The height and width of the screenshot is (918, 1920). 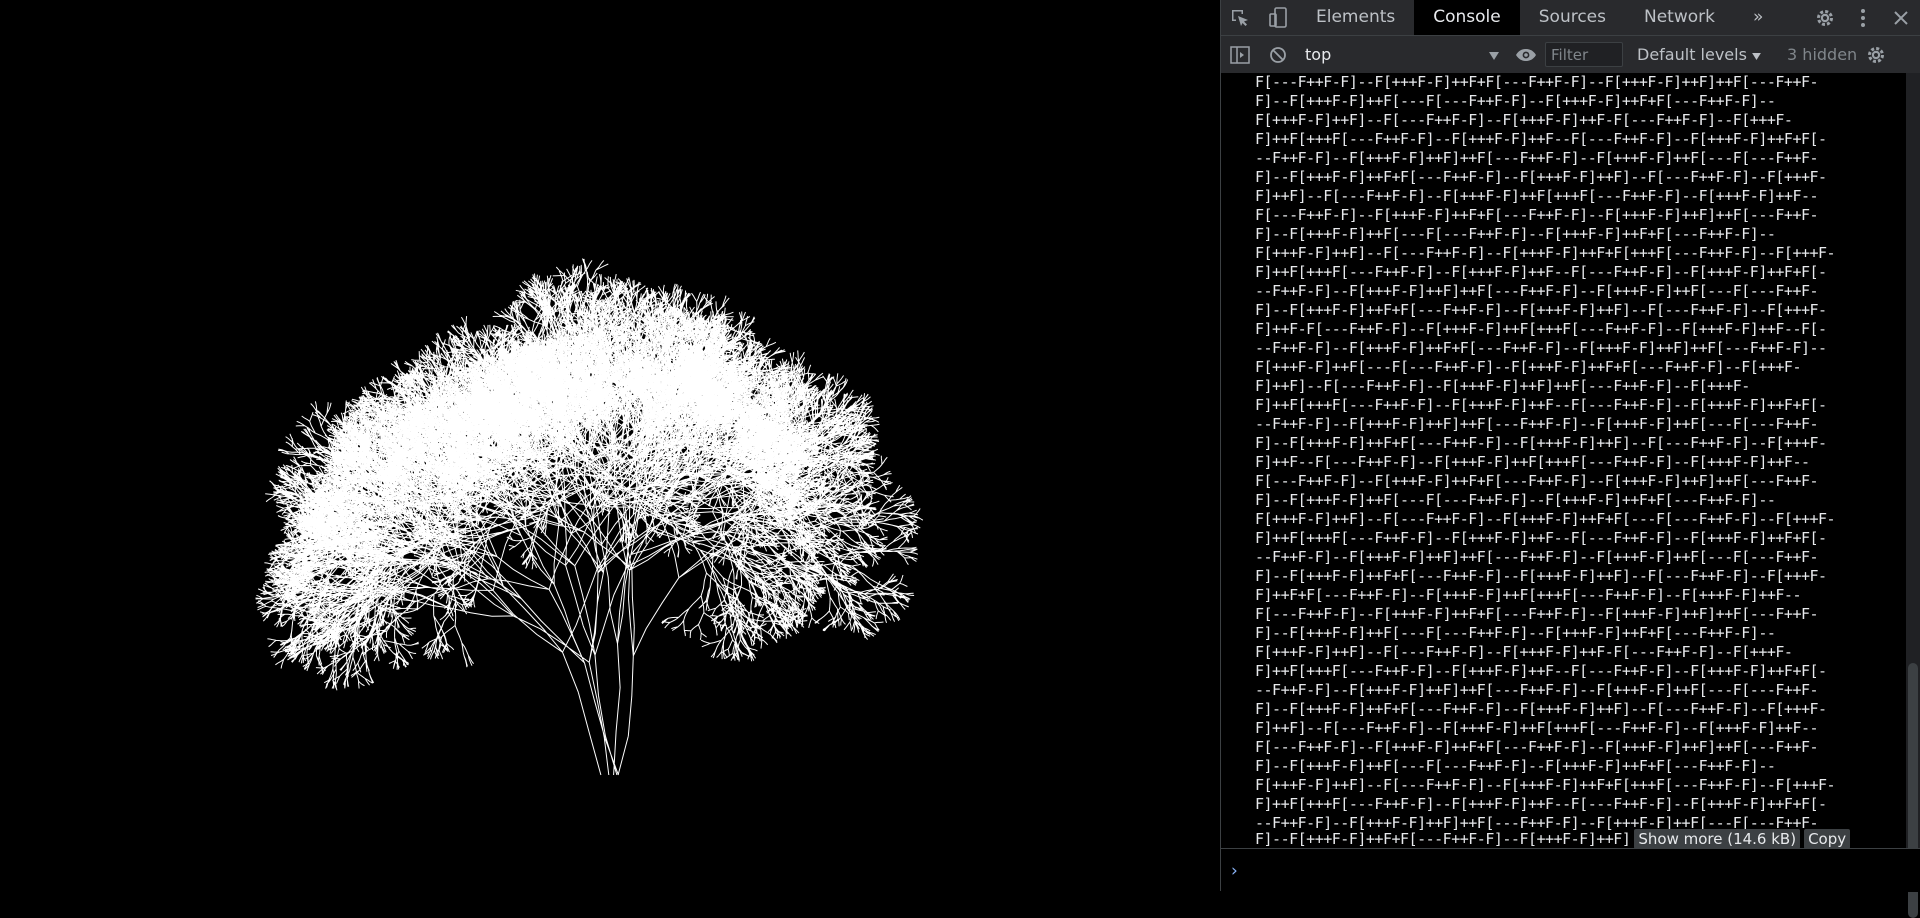 What do you see at coordinates (1827, 839) in the screenshot?
I see `copy-button: Copy` at bounding box center [1827, 839].